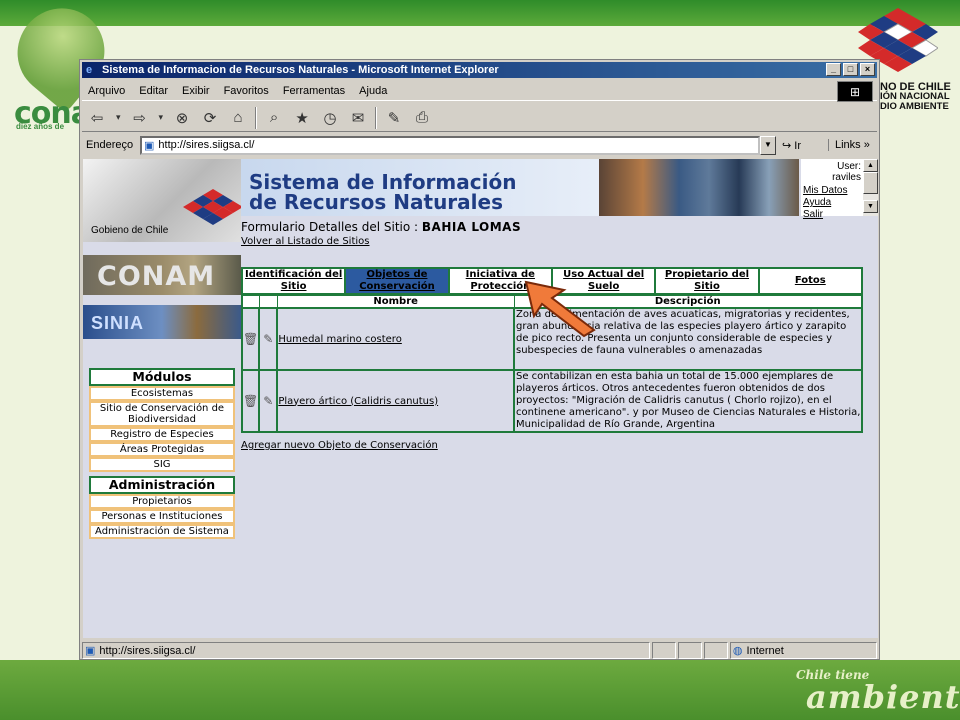 This screenshot has width=960, height=720. Describe the element at coordinates (339, 445) in the screenshot. I see `add-object-link: Agregar nuevo Objeto de Conservación` at that location.